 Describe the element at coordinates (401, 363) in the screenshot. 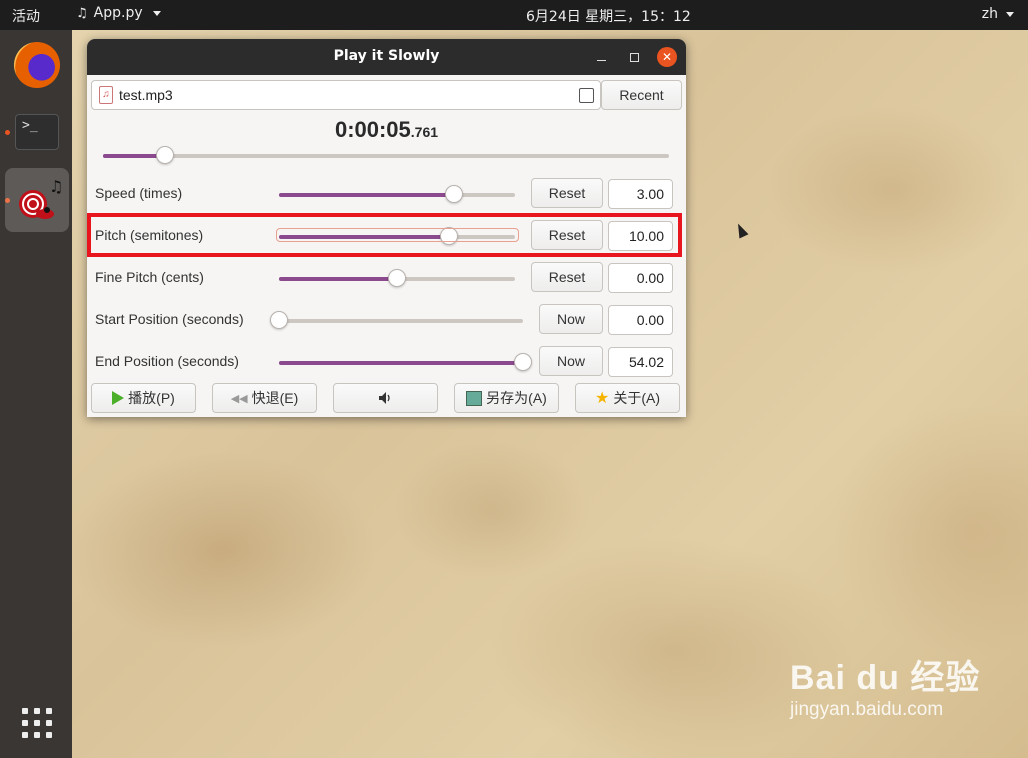

I see `end-position-slider-fill` at that location.